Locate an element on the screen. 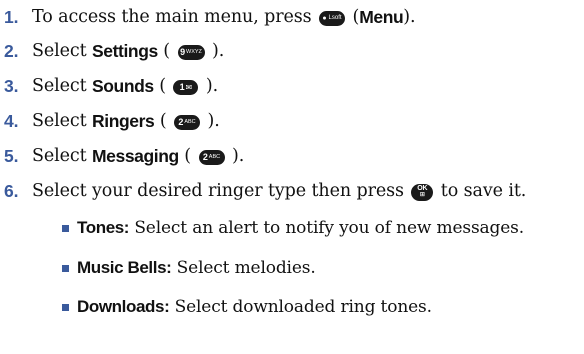 The height and width of the screenshot is (354, 584). subitem-text: Select melodies. is located at coordinates (243, 268).